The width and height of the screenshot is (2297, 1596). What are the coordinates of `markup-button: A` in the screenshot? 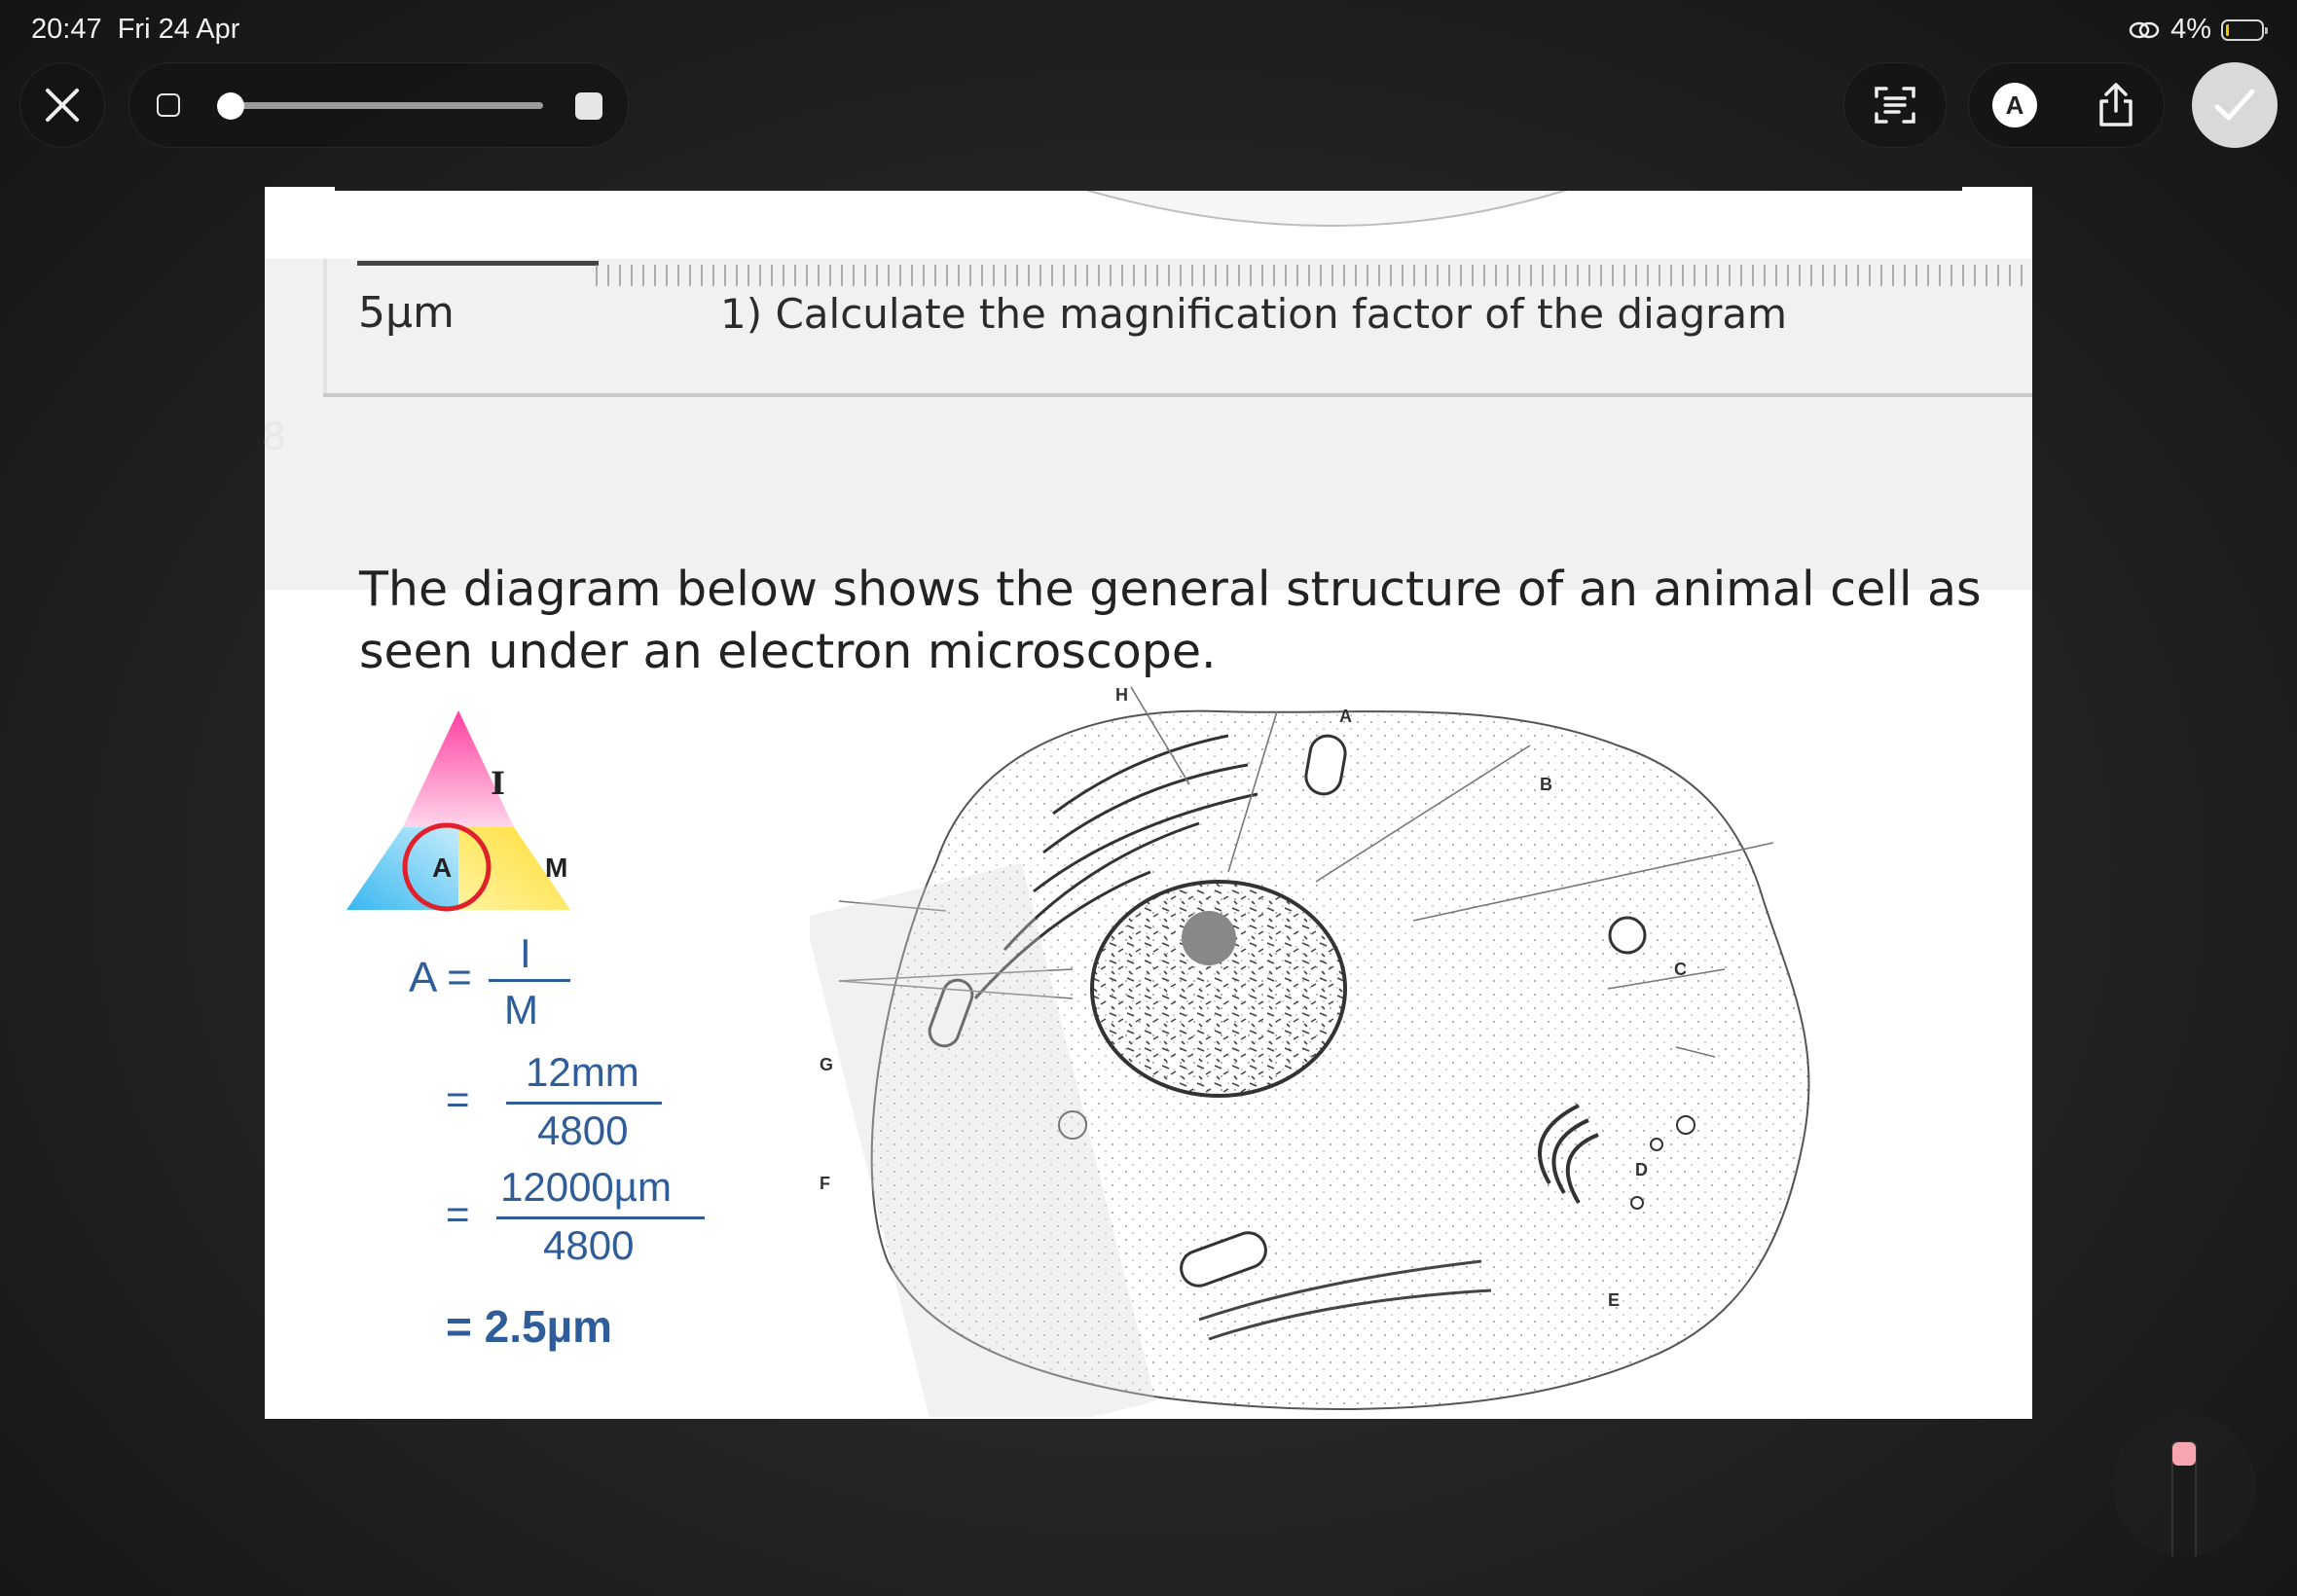 It's located at (2014, 105).